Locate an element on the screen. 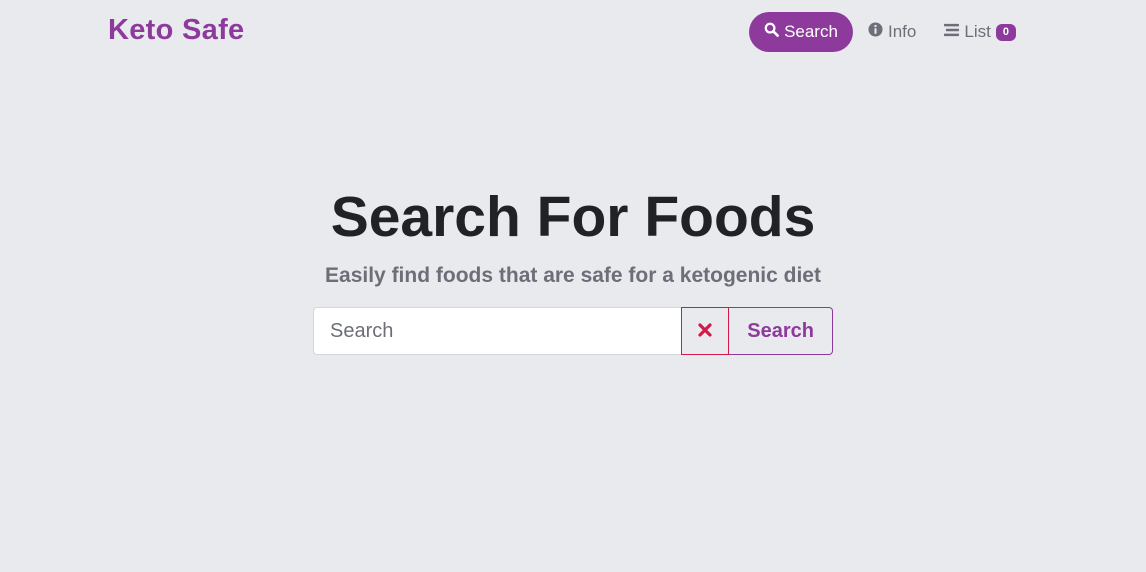 The image size is (1146, 572). nav-item-list: List 0 is located at coordinates (980, 32).